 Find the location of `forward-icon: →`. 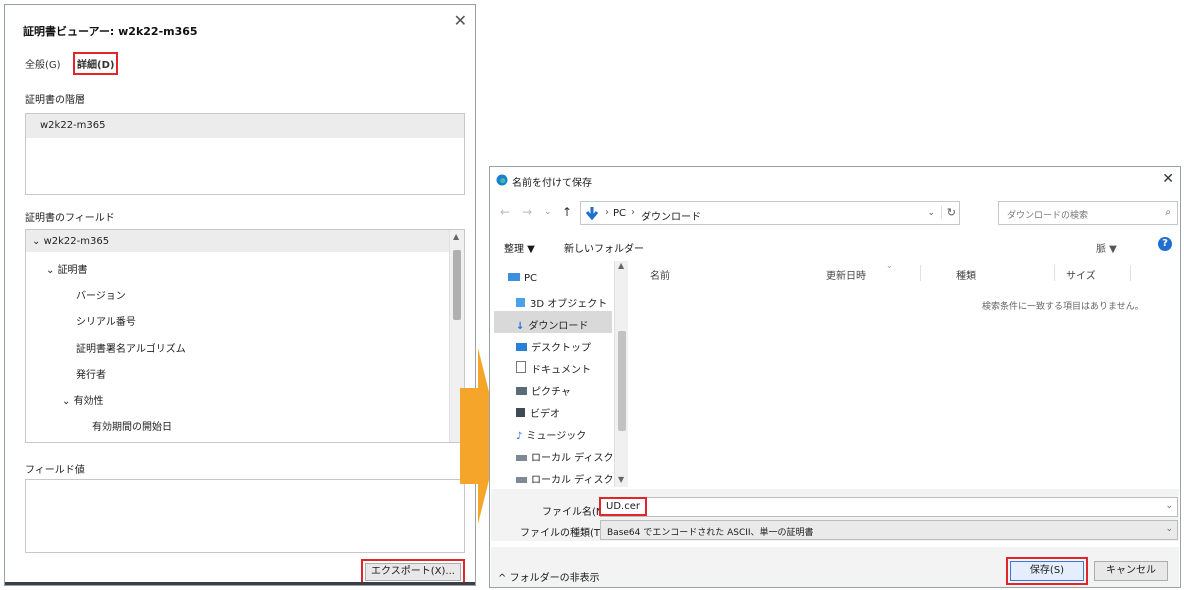

forward-icon: → is located at coordinates (527, 212).